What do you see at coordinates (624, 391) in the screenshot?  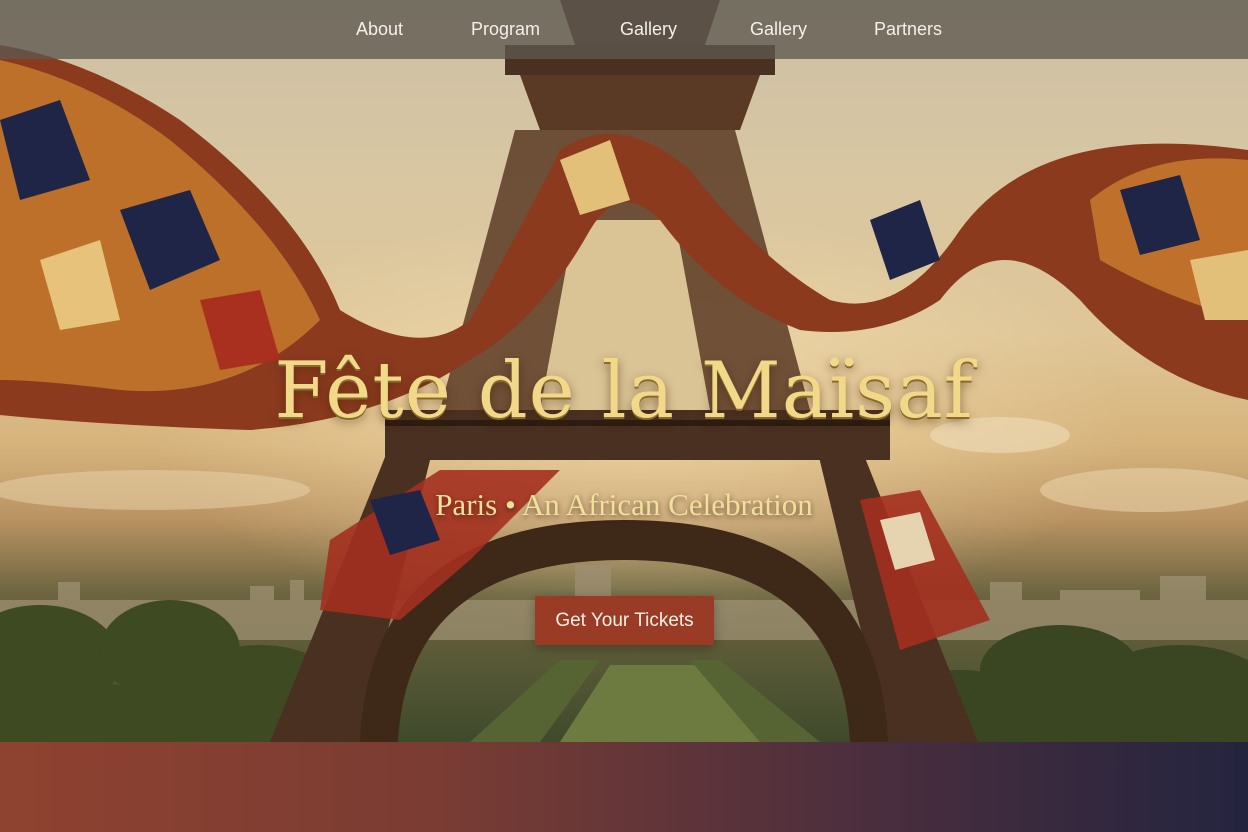 I see `hero-title: Fête de la Maïsaf` at bounding box center [624, 391].